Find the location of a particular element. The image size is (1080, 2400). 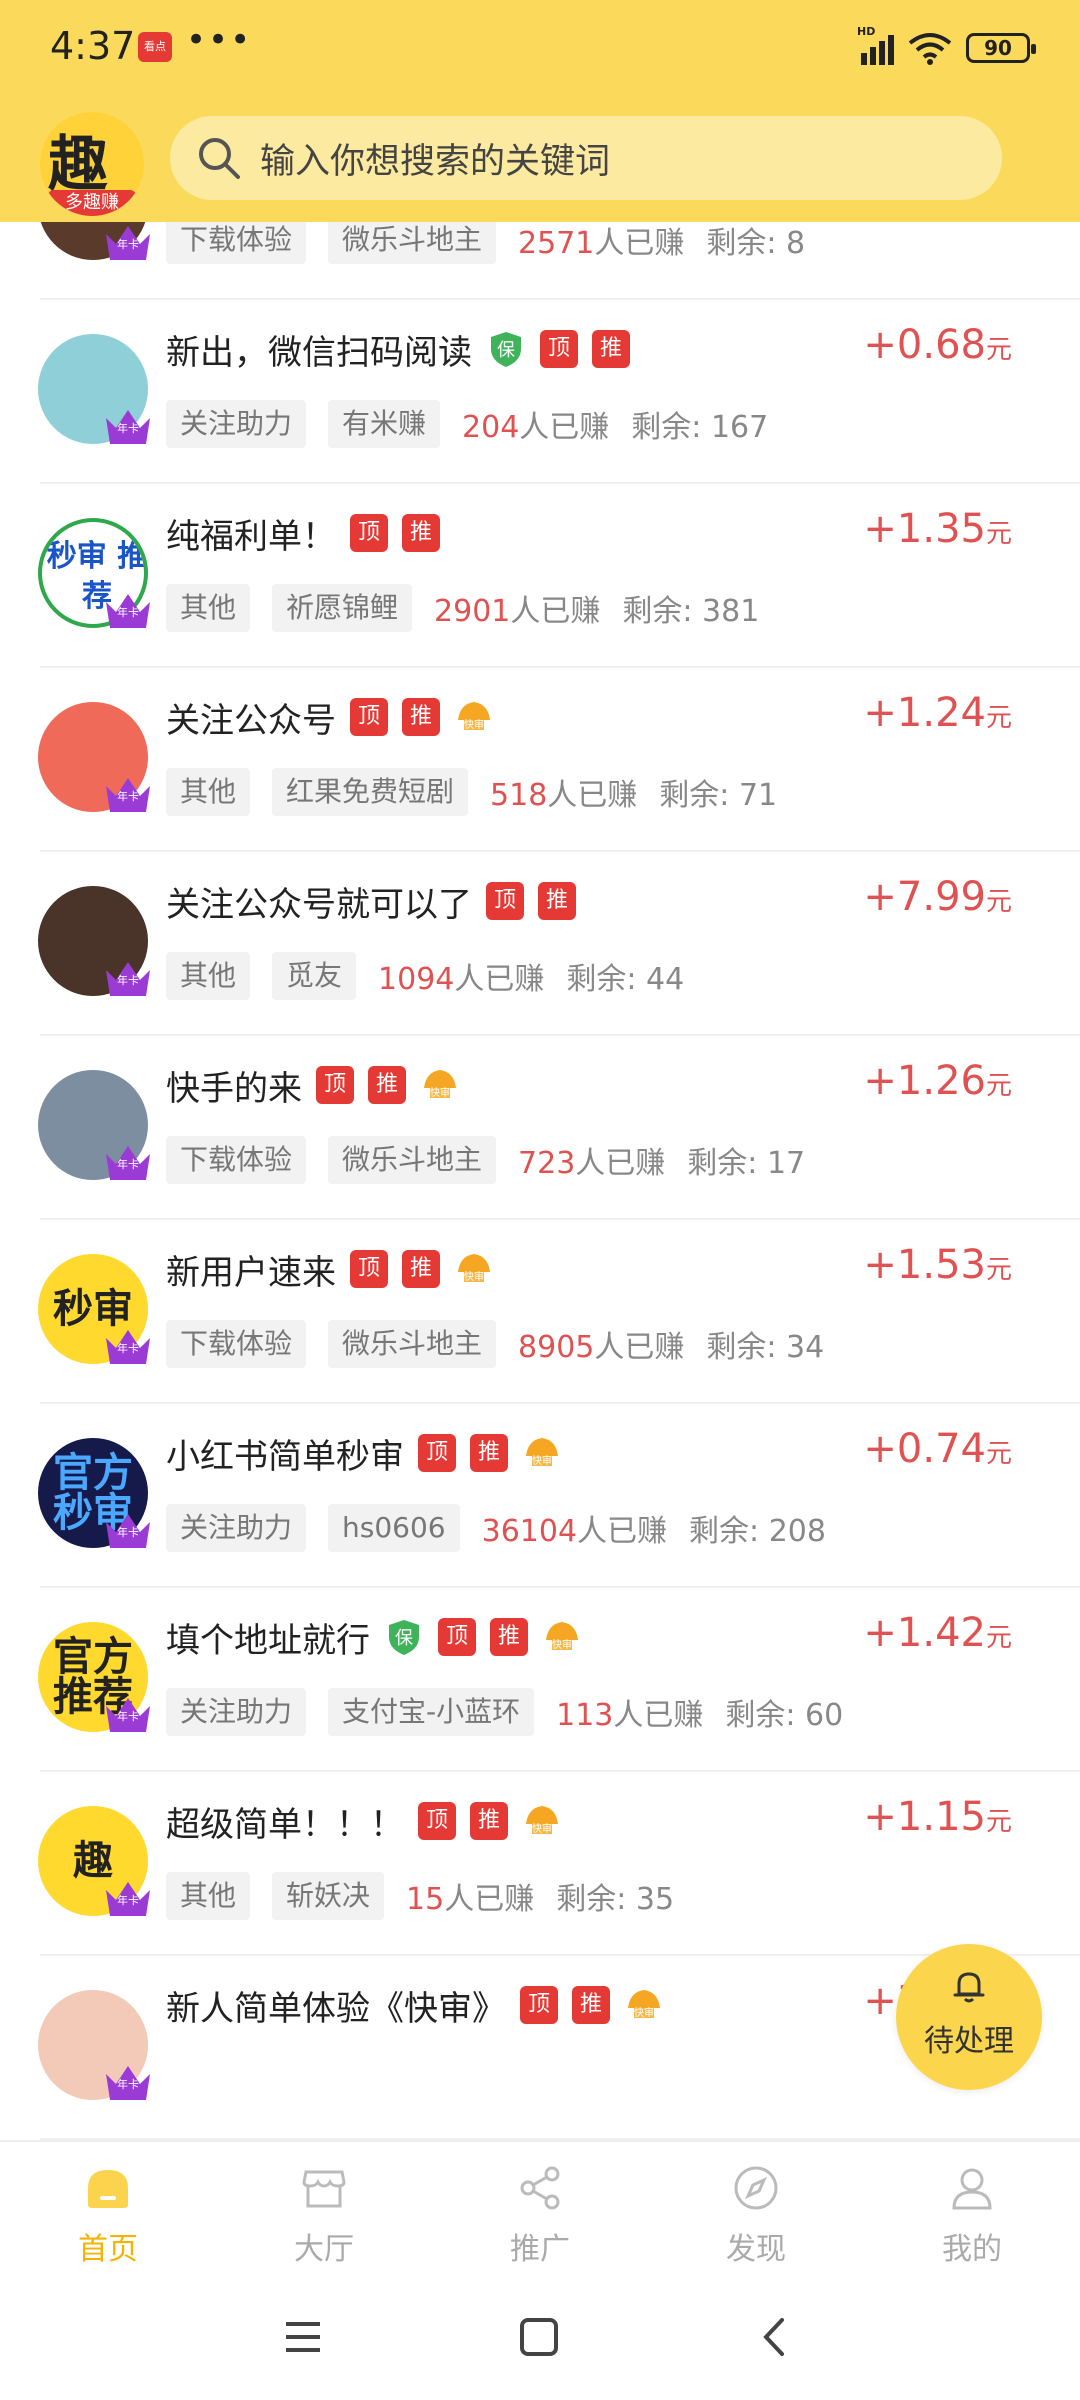

task-title: 填个地址就行 is located at coordinates (268, 1640).